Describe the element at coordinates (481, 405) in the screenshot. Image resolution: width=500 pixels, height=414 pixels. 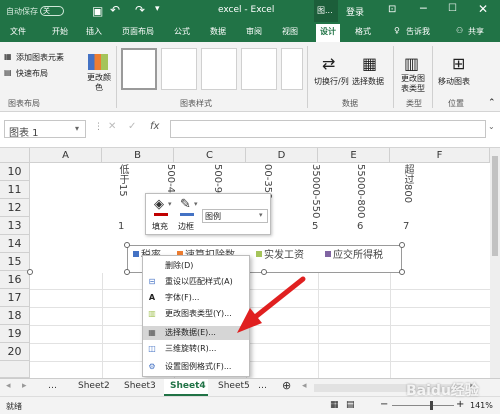
I see `zoom-level: 141%` at that location.